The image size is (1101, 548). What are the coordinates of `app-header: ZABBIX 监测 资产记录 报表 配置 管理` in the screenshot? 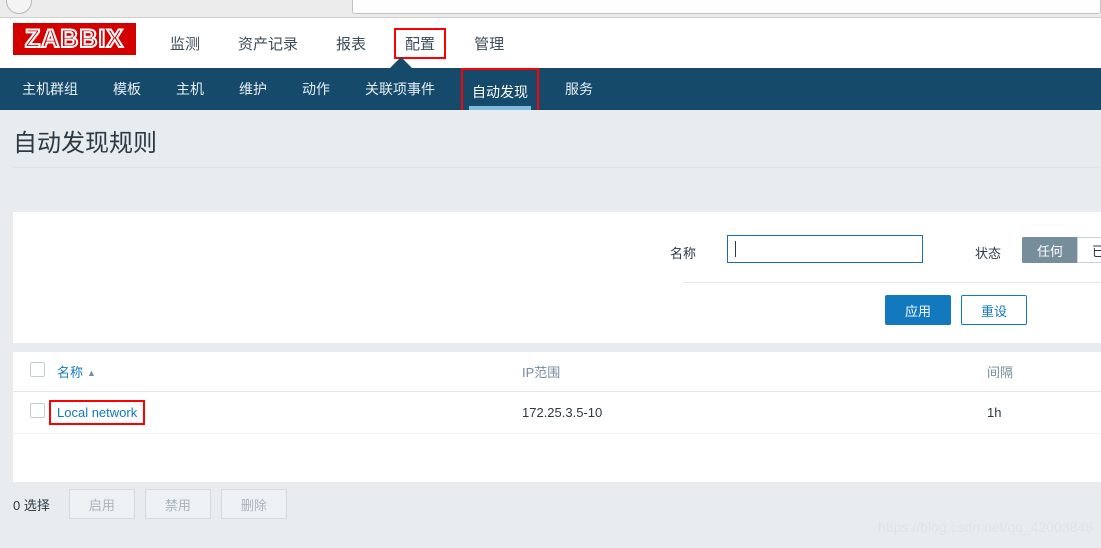 It's located at (550, 43).